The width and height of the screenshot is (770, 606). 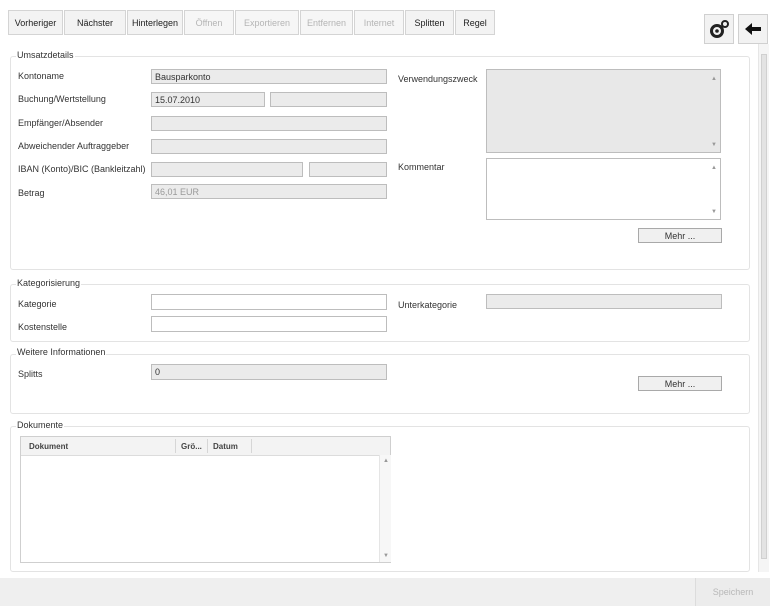 I want to click on cost-center-label: Kostenstelle, so click(x=43, y=327).